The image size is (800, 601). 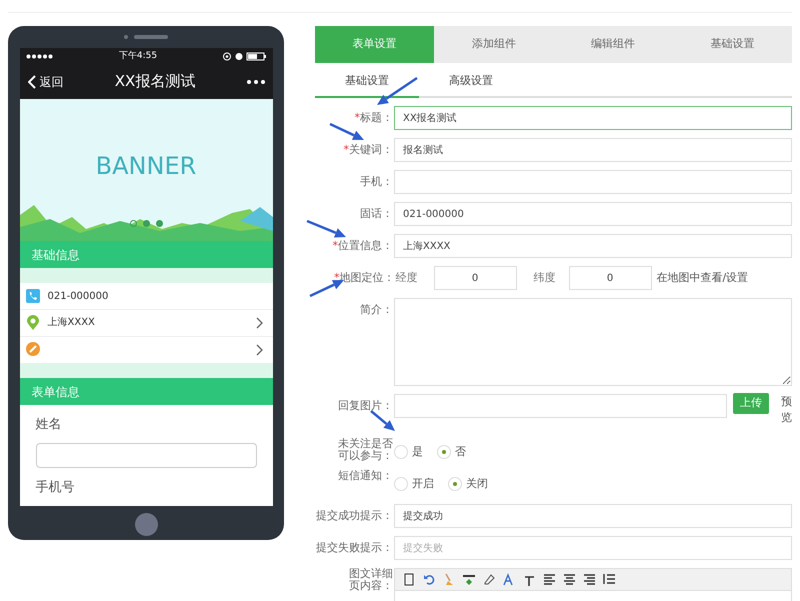 I want to click on longitude-field: 0, so click(x=475, y=278).